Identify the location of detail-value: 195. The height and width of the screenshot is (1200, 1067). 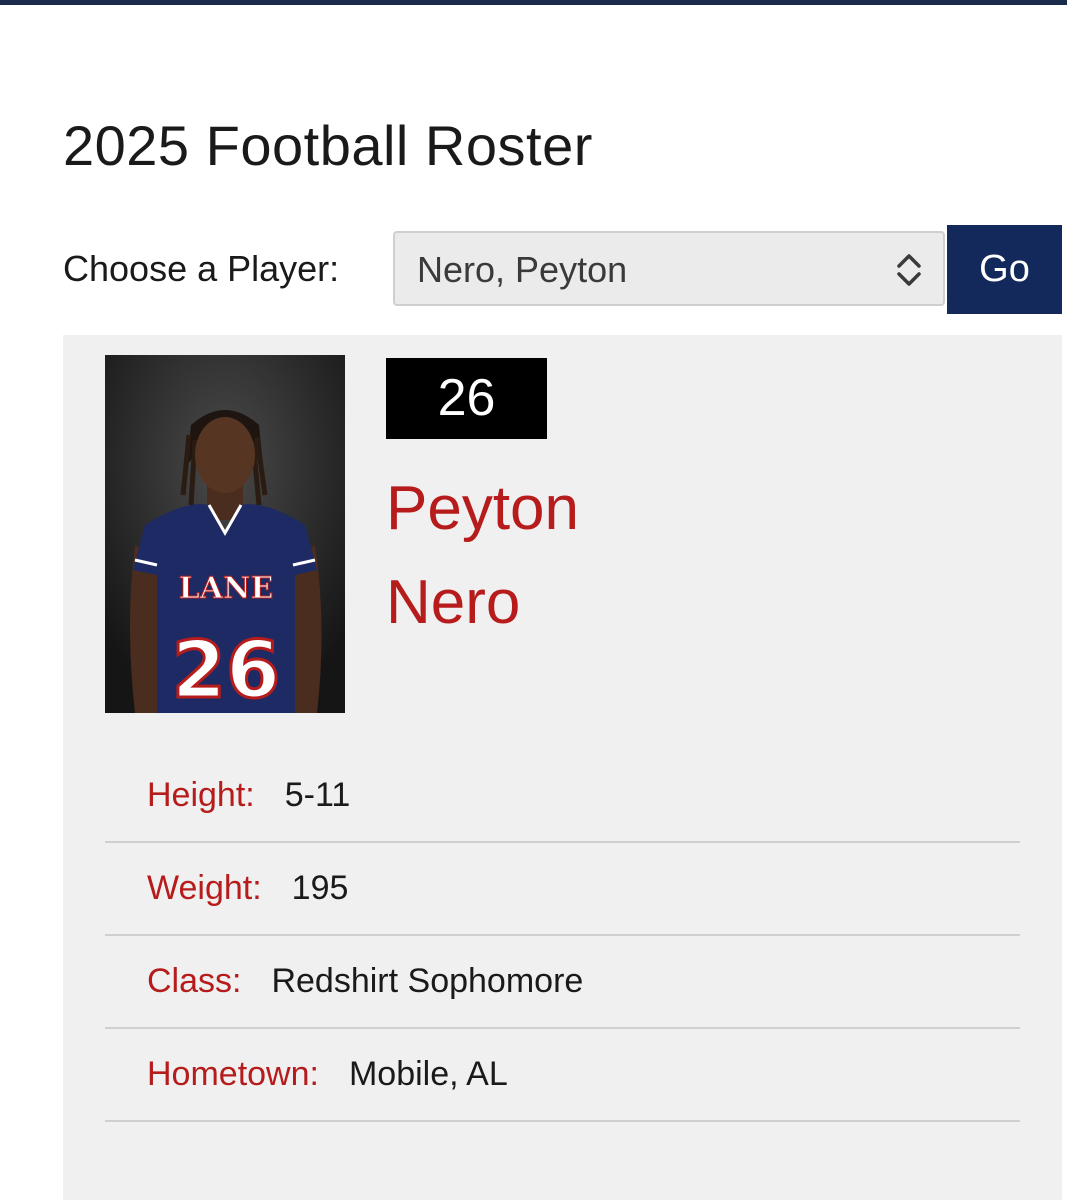
(320, 888).